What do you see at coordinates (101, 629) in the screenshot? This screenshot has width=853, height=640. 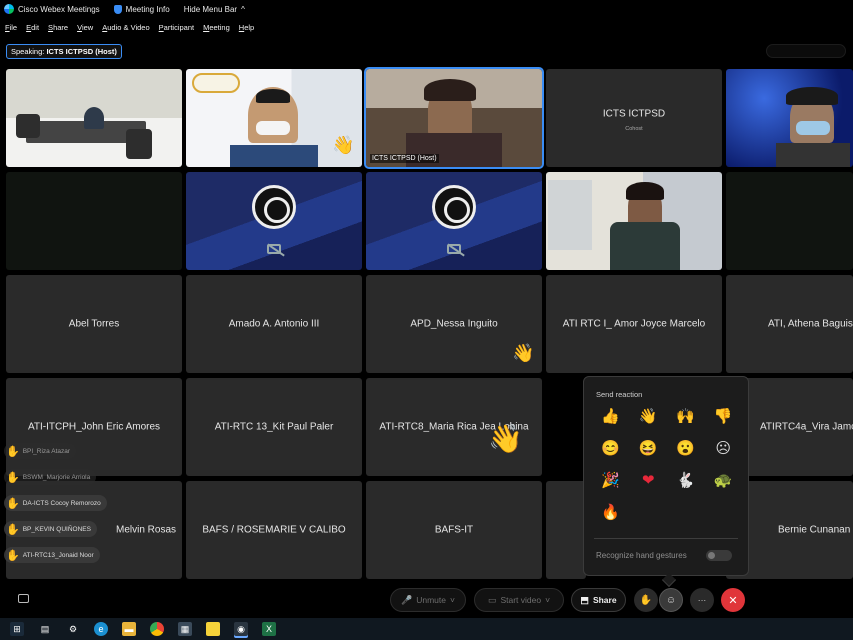 I see `edge-icon: e` at bounding box center [101, 629].